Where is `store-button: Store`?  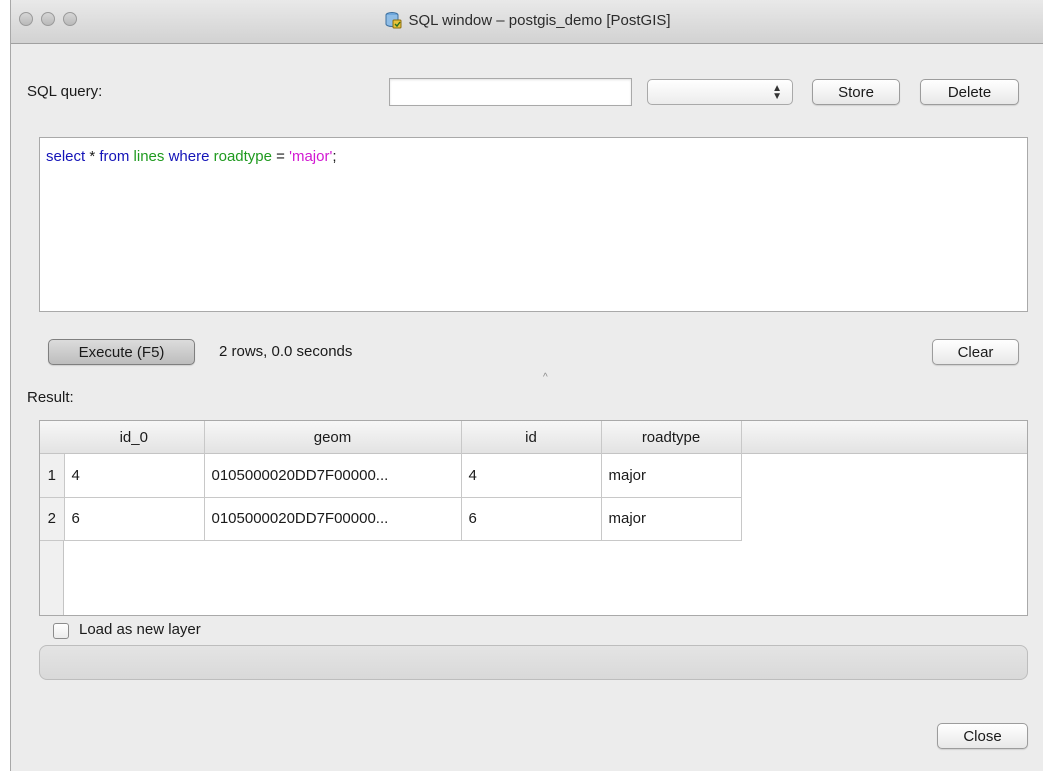 store-button: Store is located at coordinates (856, 92).